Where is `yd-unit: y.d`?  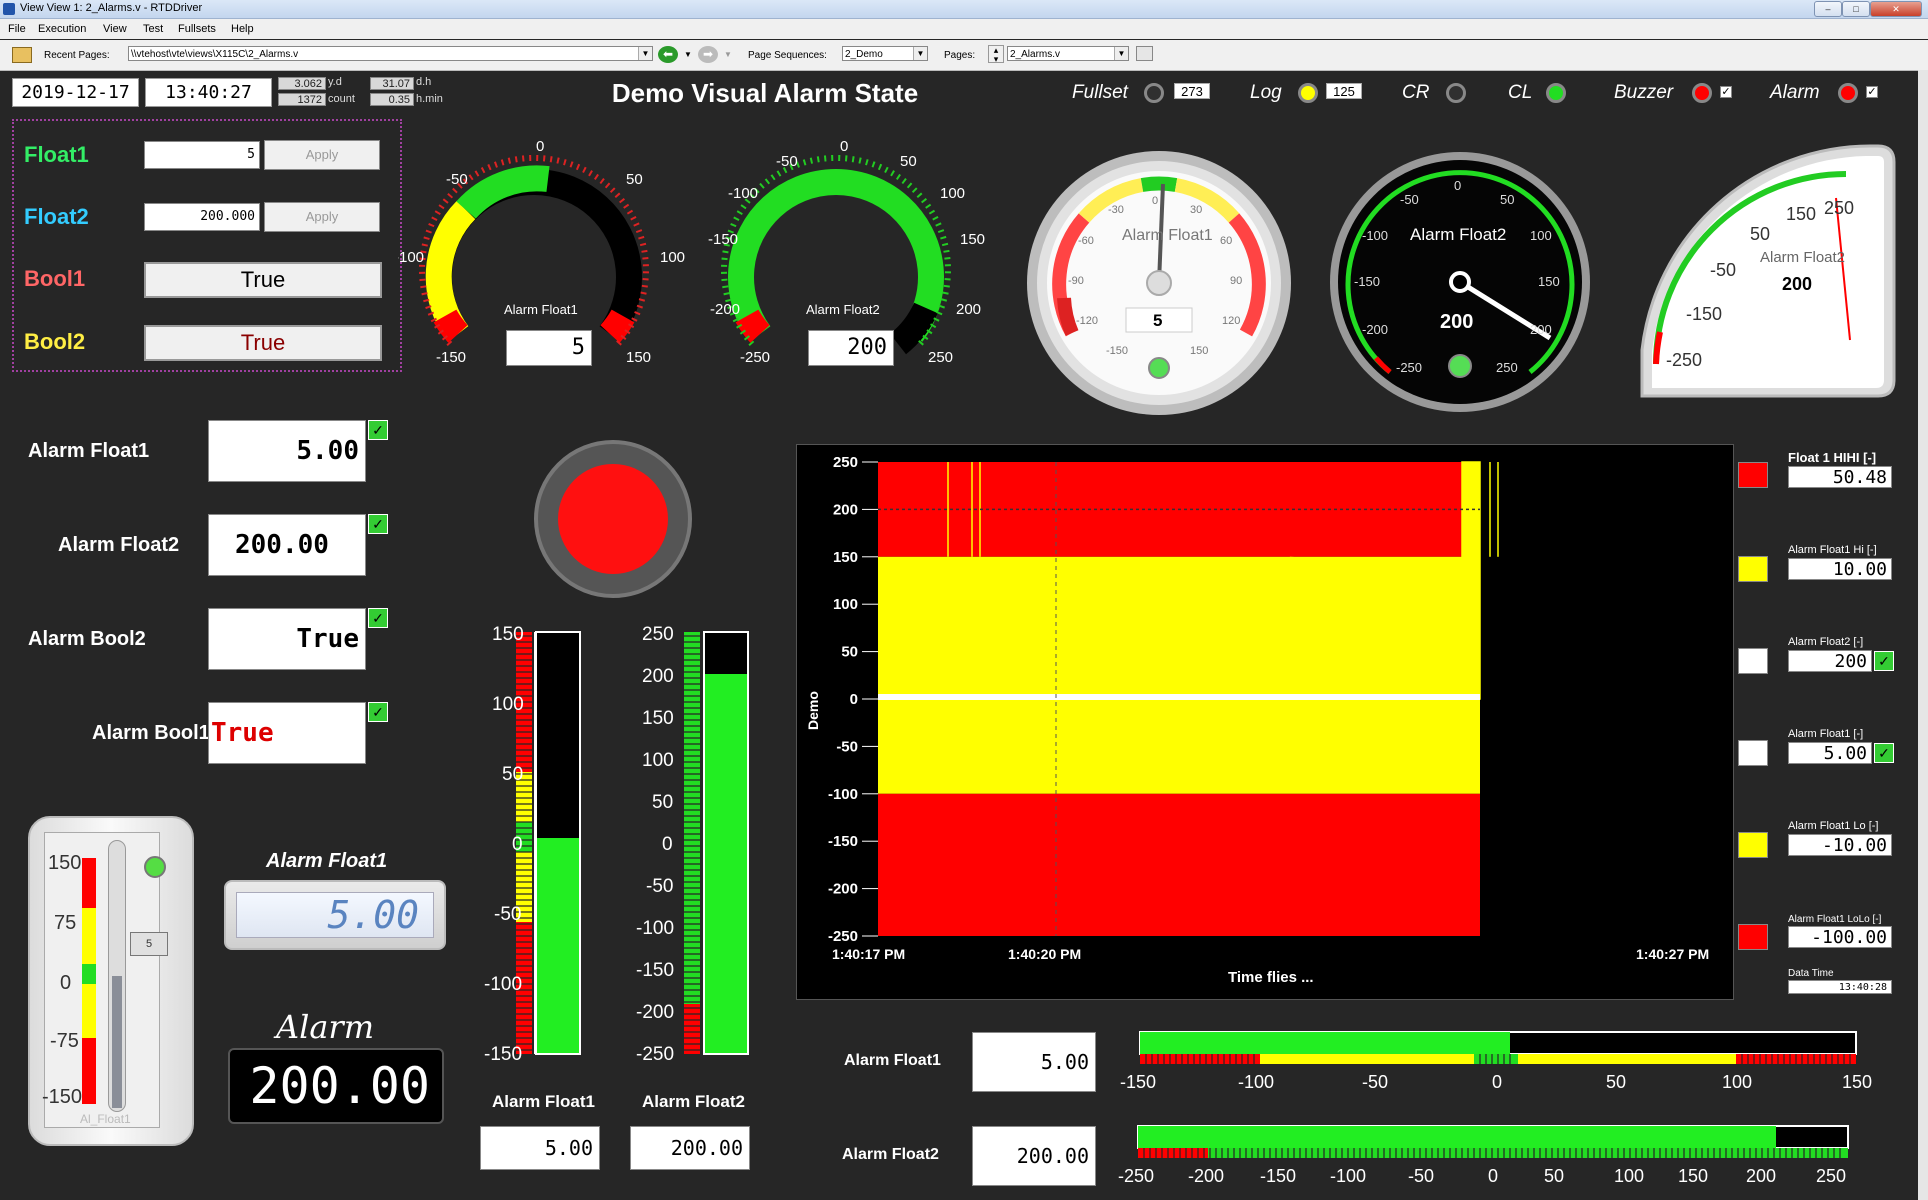 yd-unit: y.d is located at coordinates (335, 82).